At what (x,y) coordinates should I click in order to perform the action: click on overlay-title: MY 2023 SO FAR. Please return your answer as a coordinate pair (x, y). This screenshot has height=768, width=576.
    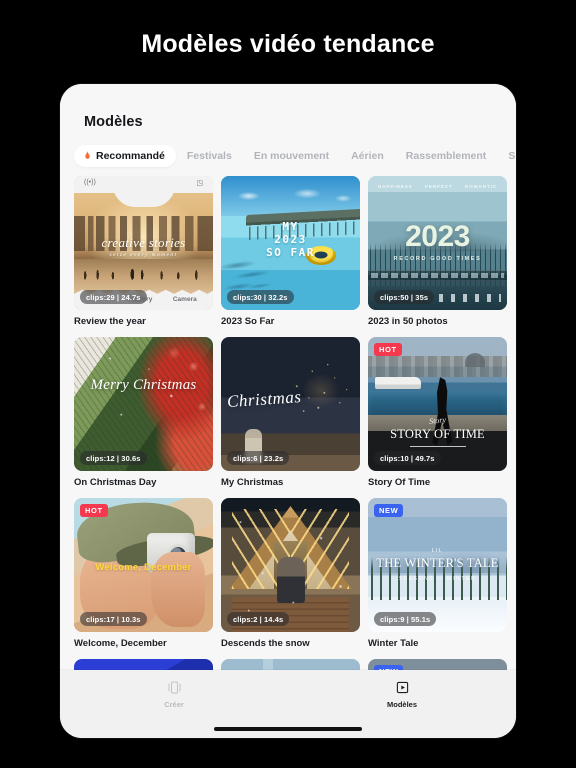
    Looking at the image, I should click on (290, 240).